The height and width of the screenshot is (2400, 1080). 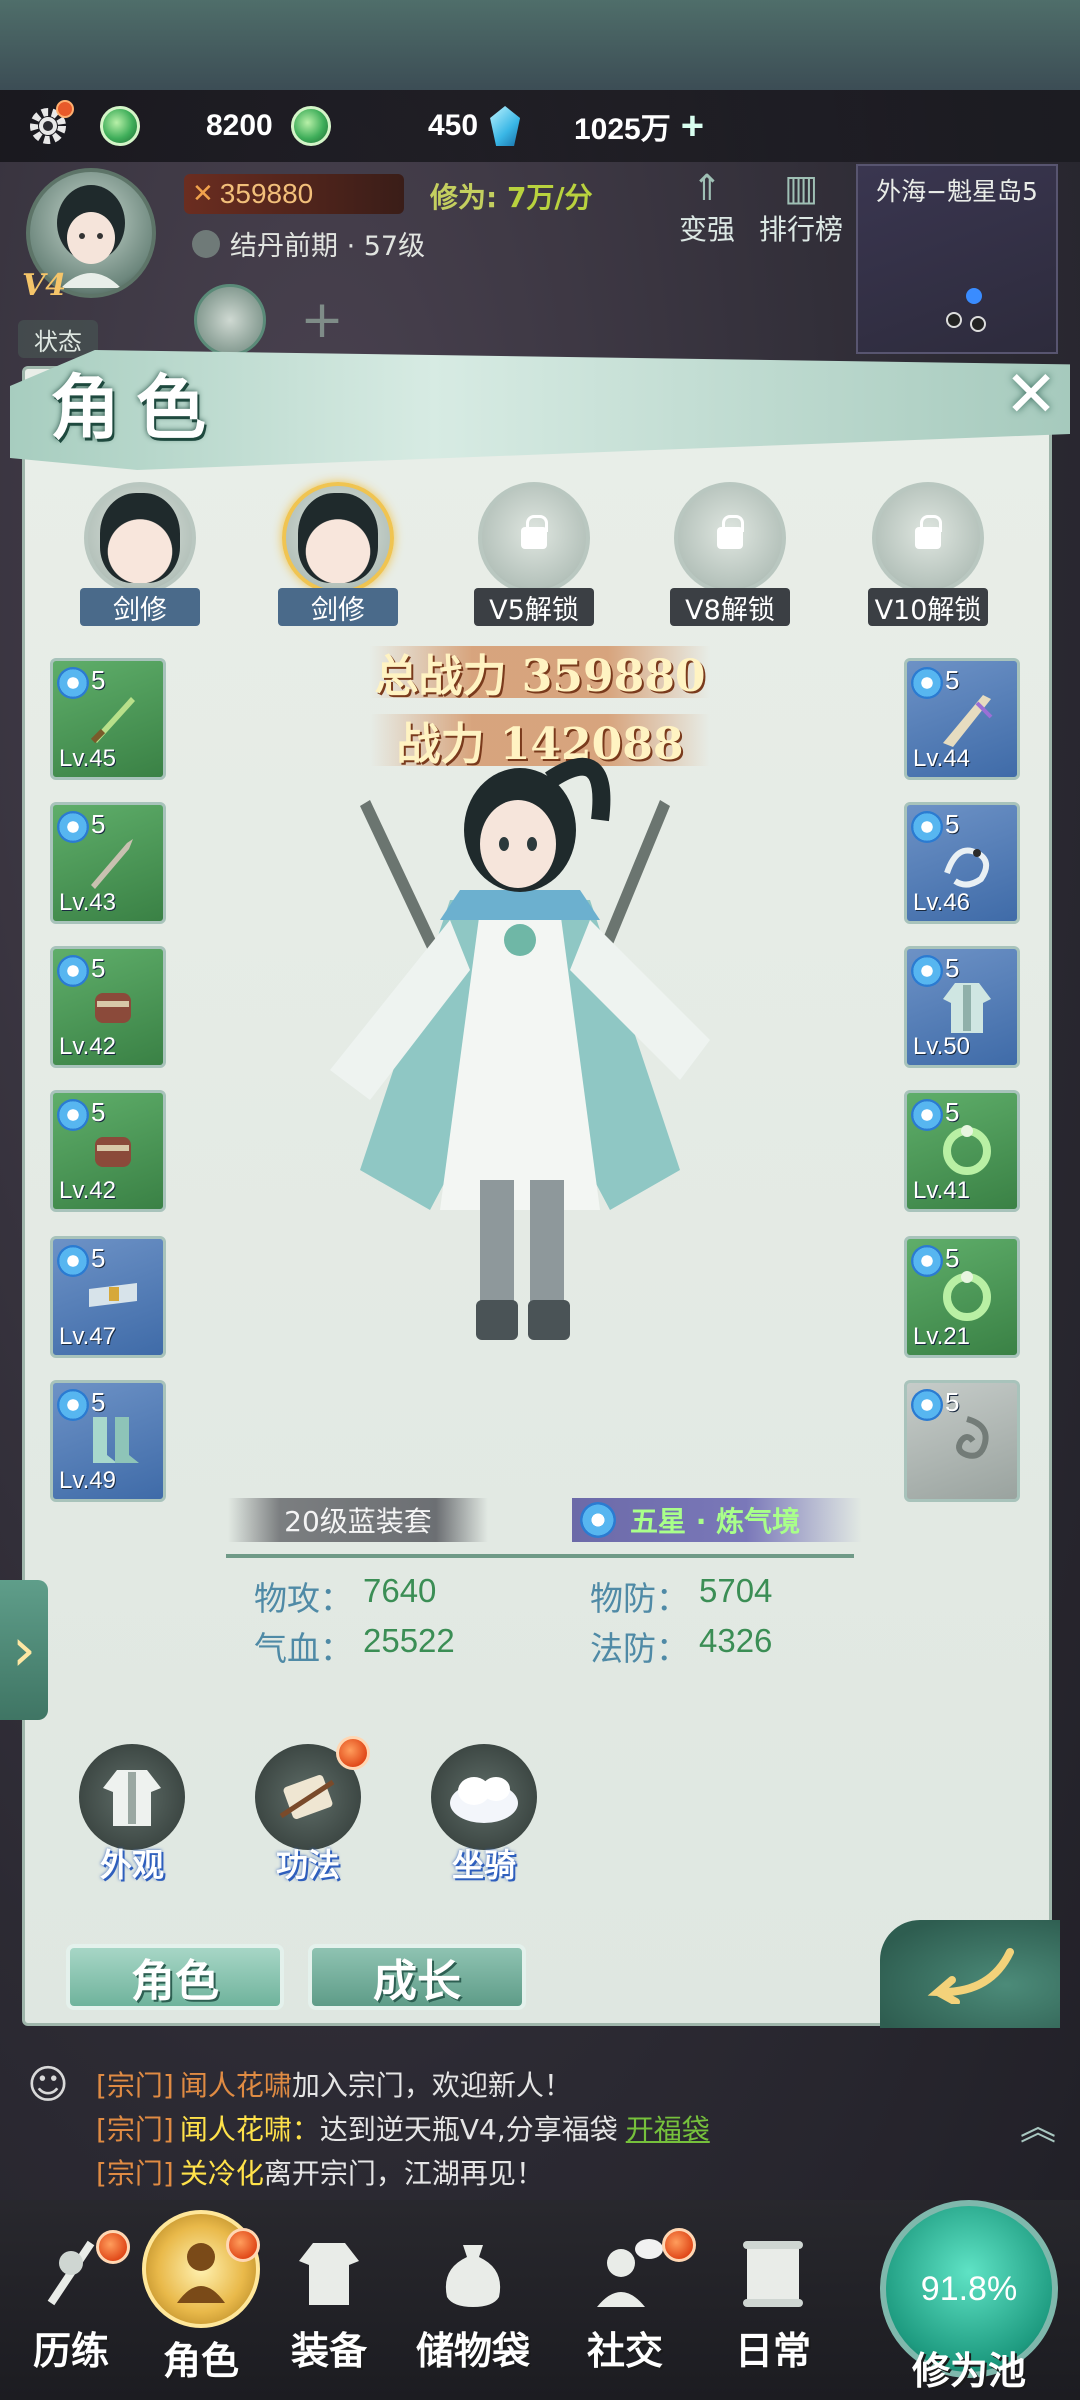 I want to click on character-slot-locked-v8: V8解锁, so click(x=730, y=554).